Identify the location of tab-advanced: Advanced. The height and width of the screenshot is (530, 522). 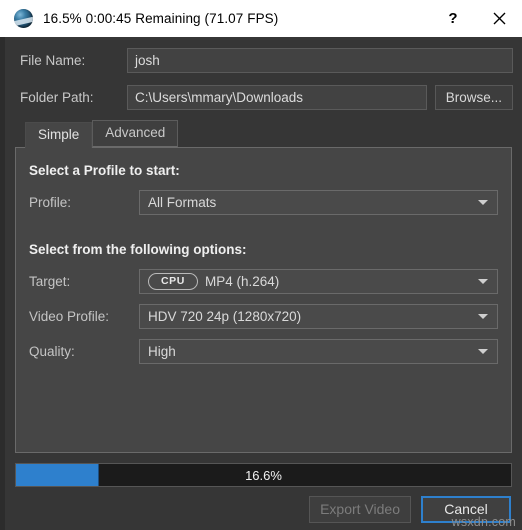
(135, 133).